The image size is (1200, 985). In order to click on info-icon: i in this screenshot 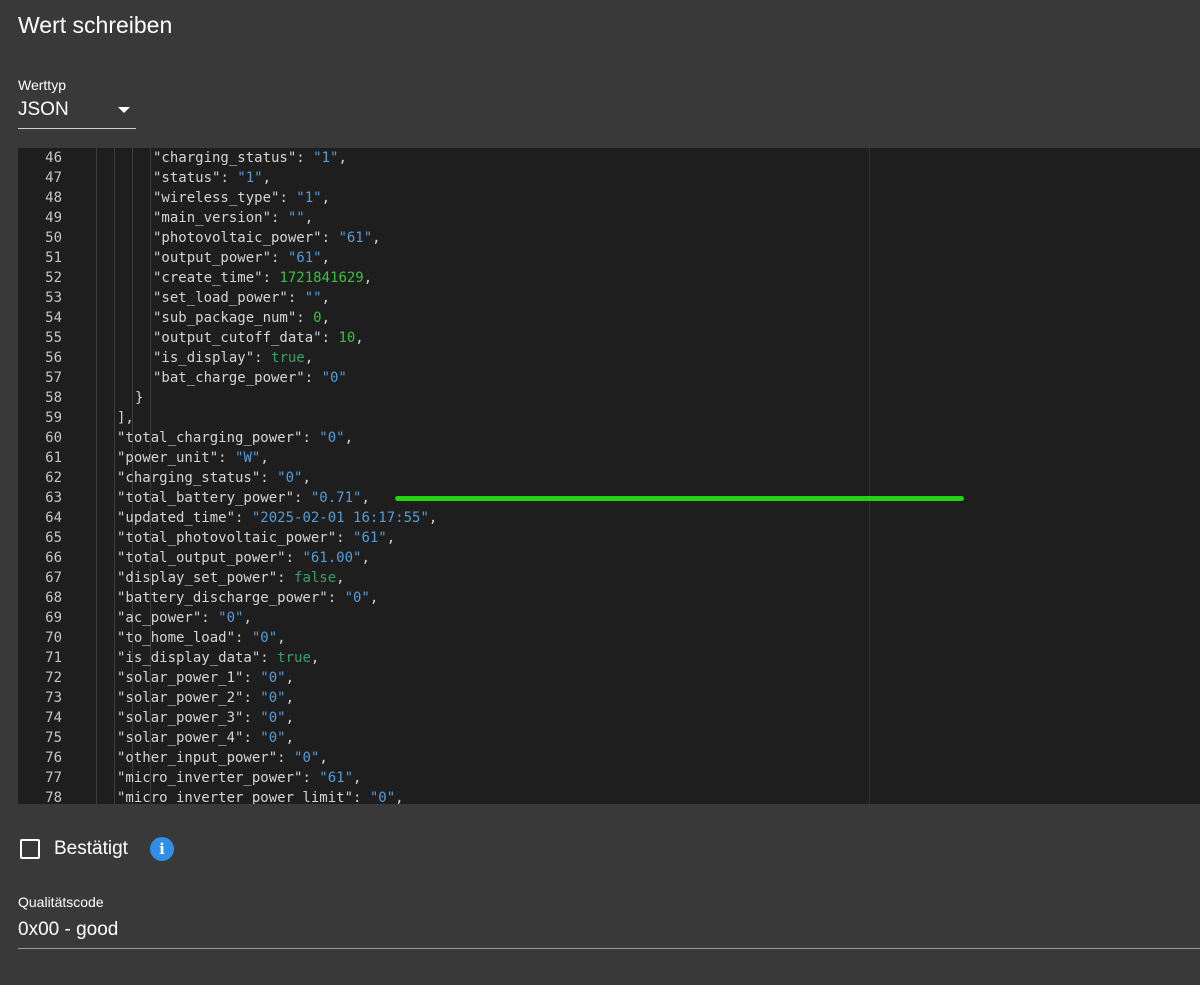, I will do `click(162, 849)`.